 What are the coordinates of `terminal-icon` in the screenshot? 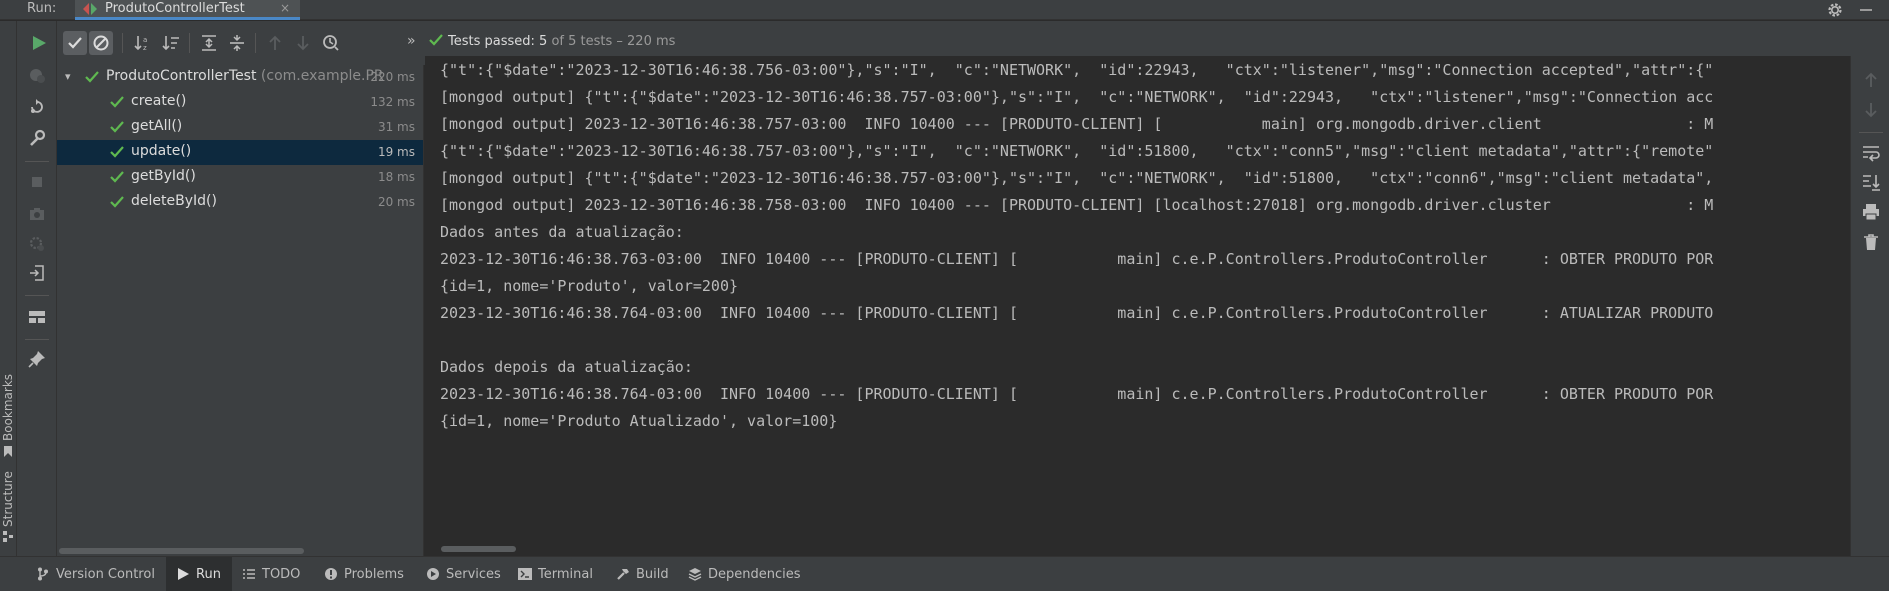 It's located at (525, 574).